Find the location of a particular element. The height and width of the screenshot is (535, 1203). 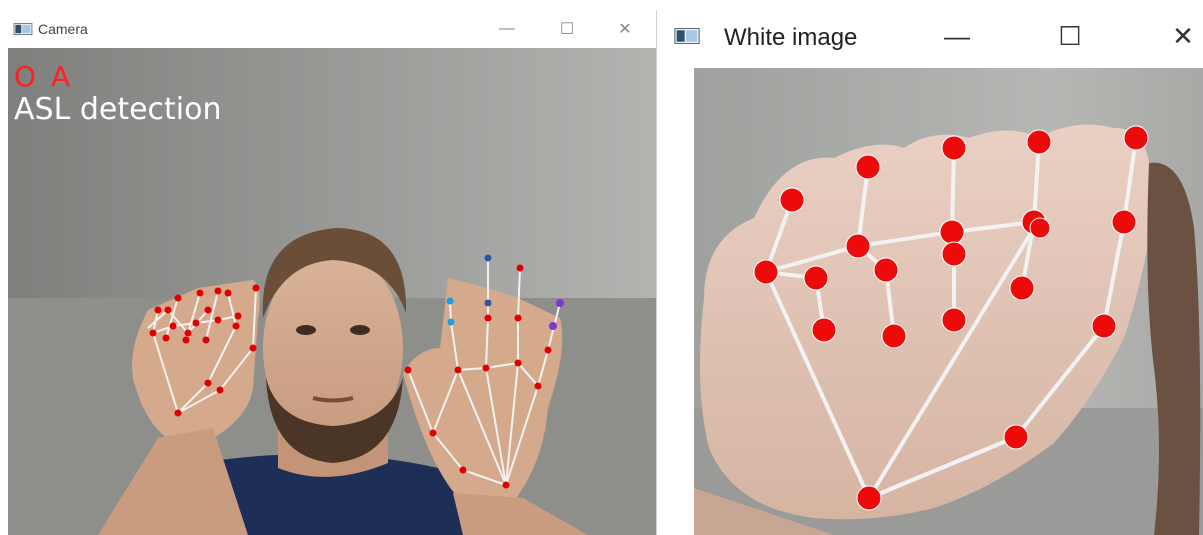

white-image-titlebar: White image — ☐ ✕ is located at coordinates (931, 39).